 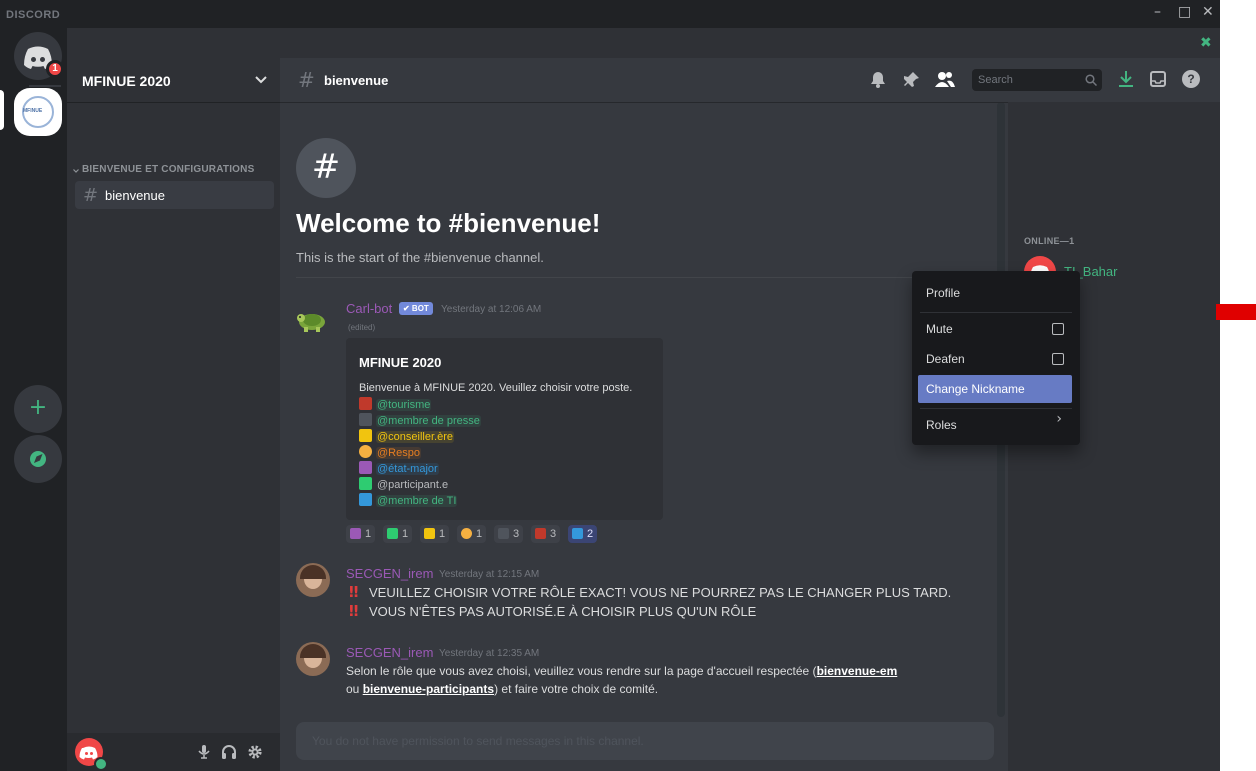 What do you see at coordinates (415, 437) in the screenshot?
I see `role-mention-conseiller: @conseiller.ère` at bounding box center [415, 437].